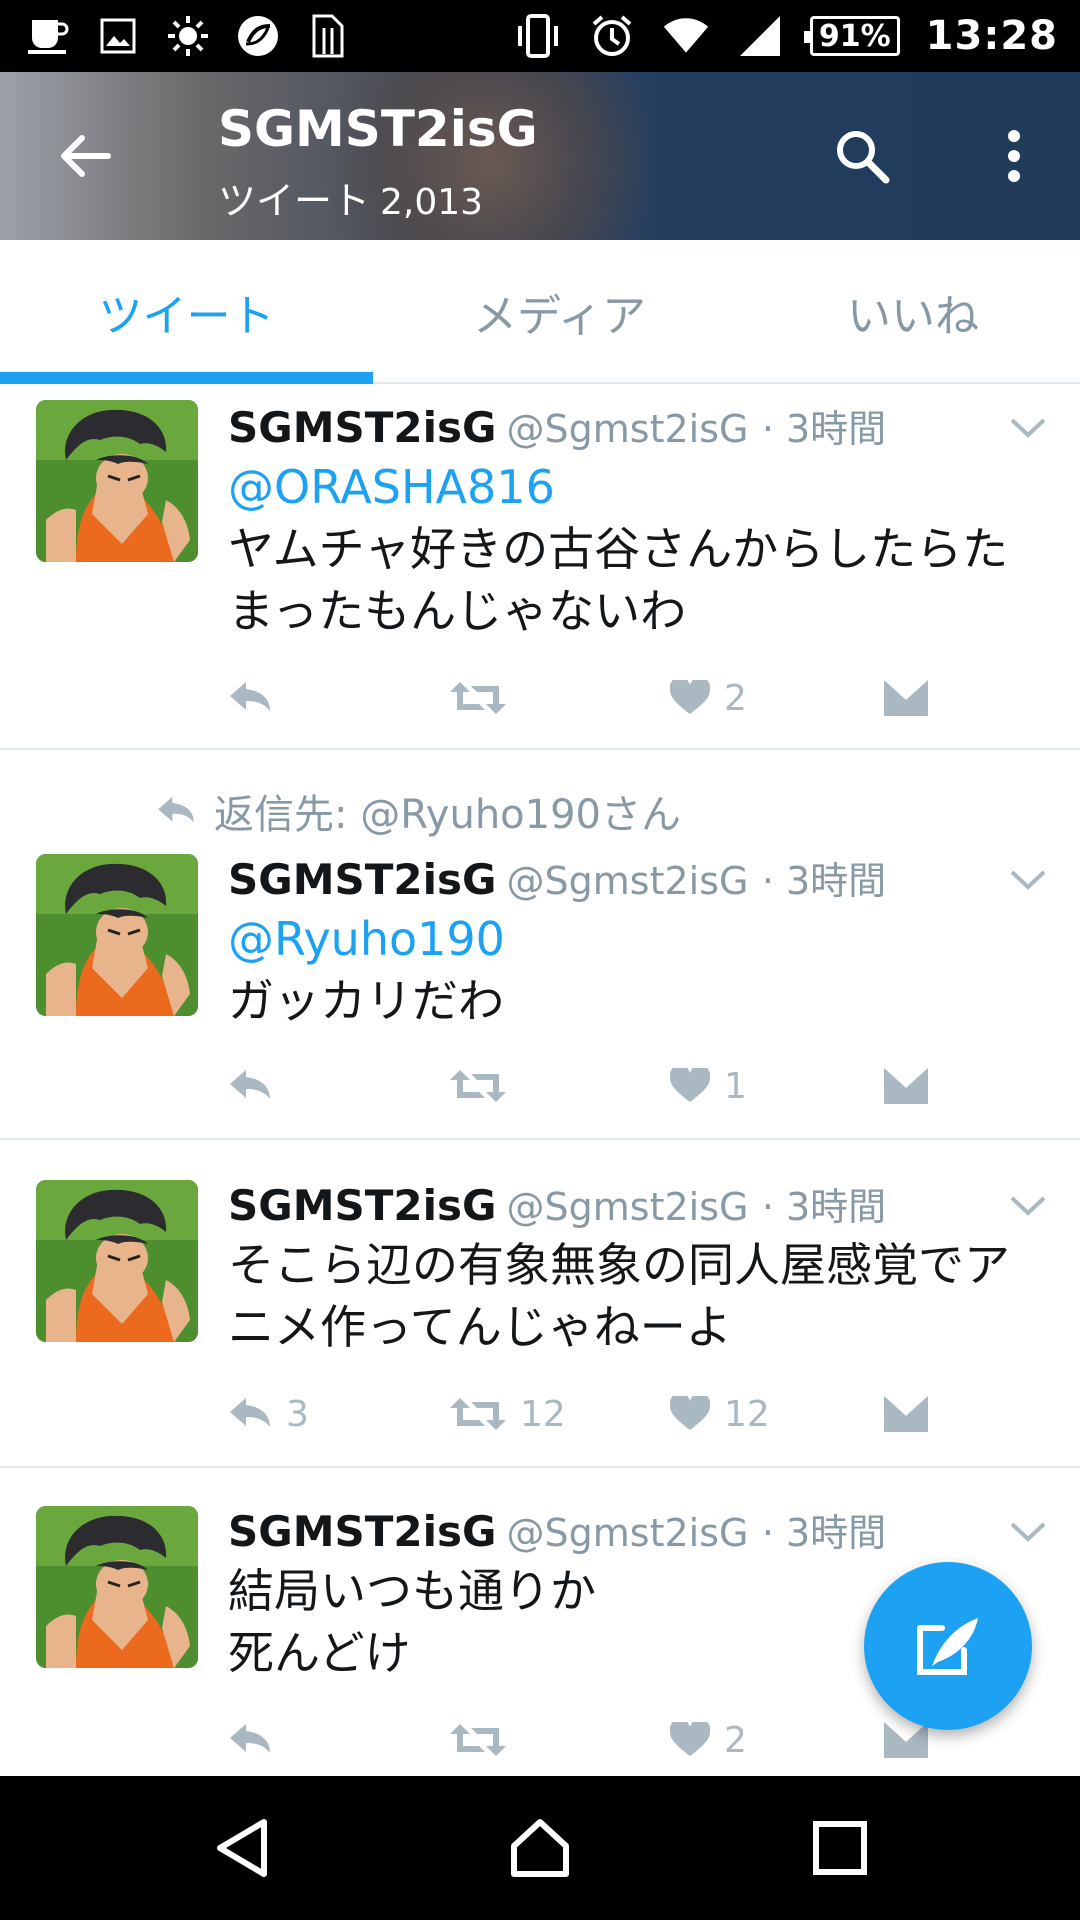 The width and height of the screenshot is (1080, 1920). I want to click on retweet-button: 12, so click(508, 1414).